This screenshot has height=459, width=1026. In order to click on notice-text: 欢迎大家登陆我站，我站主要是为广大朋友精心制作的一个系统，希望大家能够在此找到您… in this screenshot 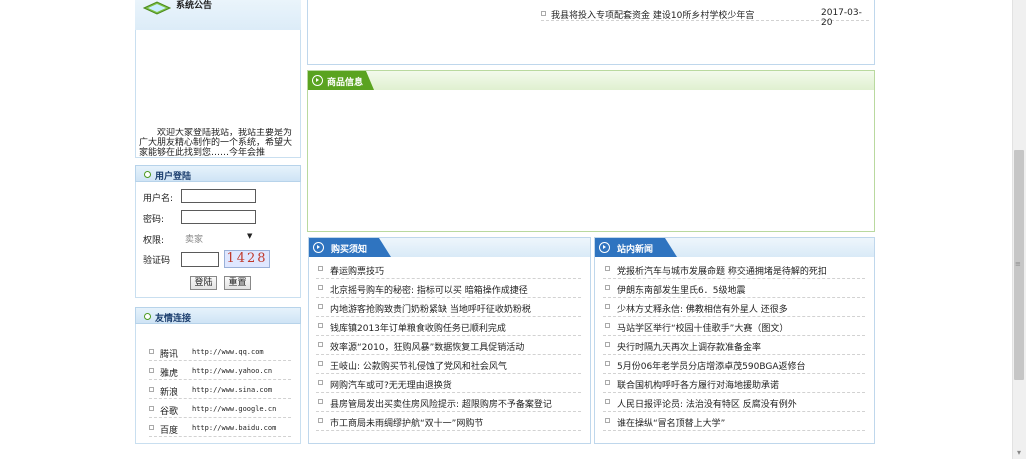, I will do `click(216, 143)`.